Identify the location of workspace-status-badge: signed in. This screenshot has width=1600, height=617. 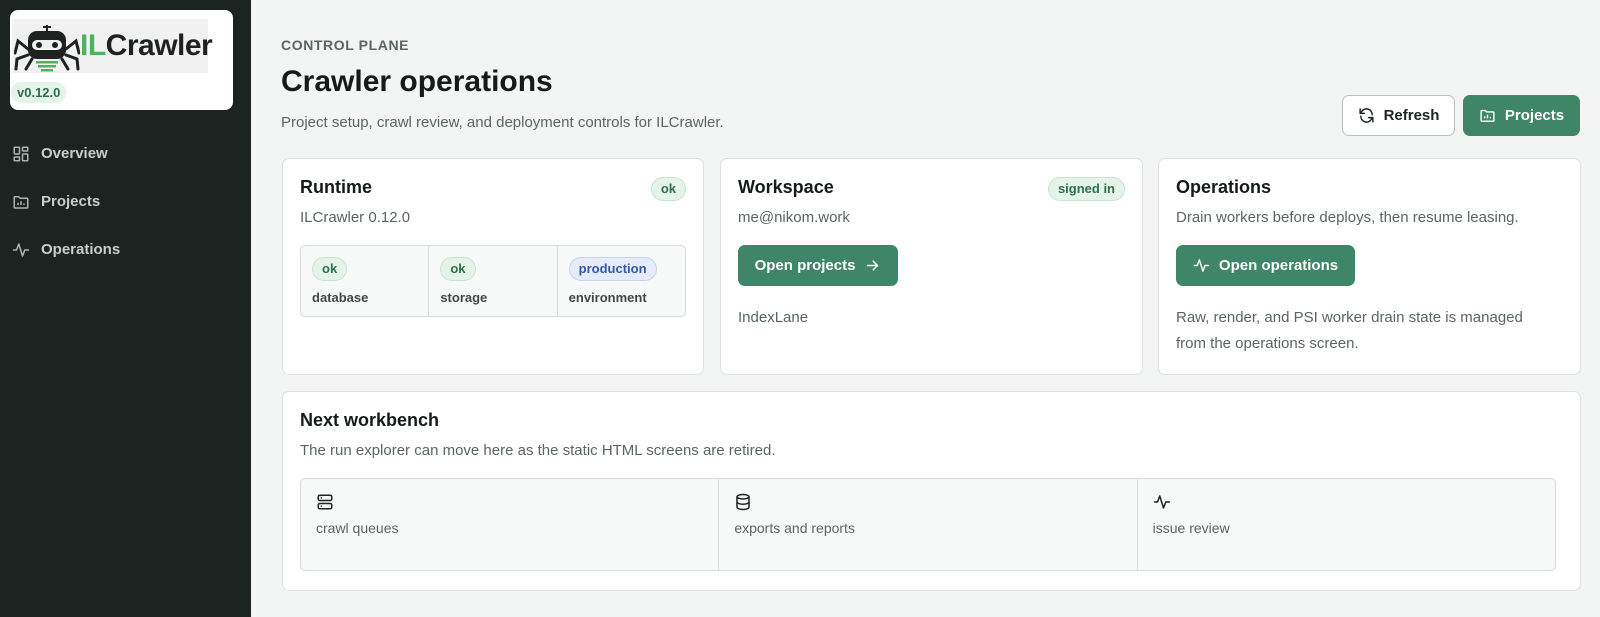
(1086, 189).